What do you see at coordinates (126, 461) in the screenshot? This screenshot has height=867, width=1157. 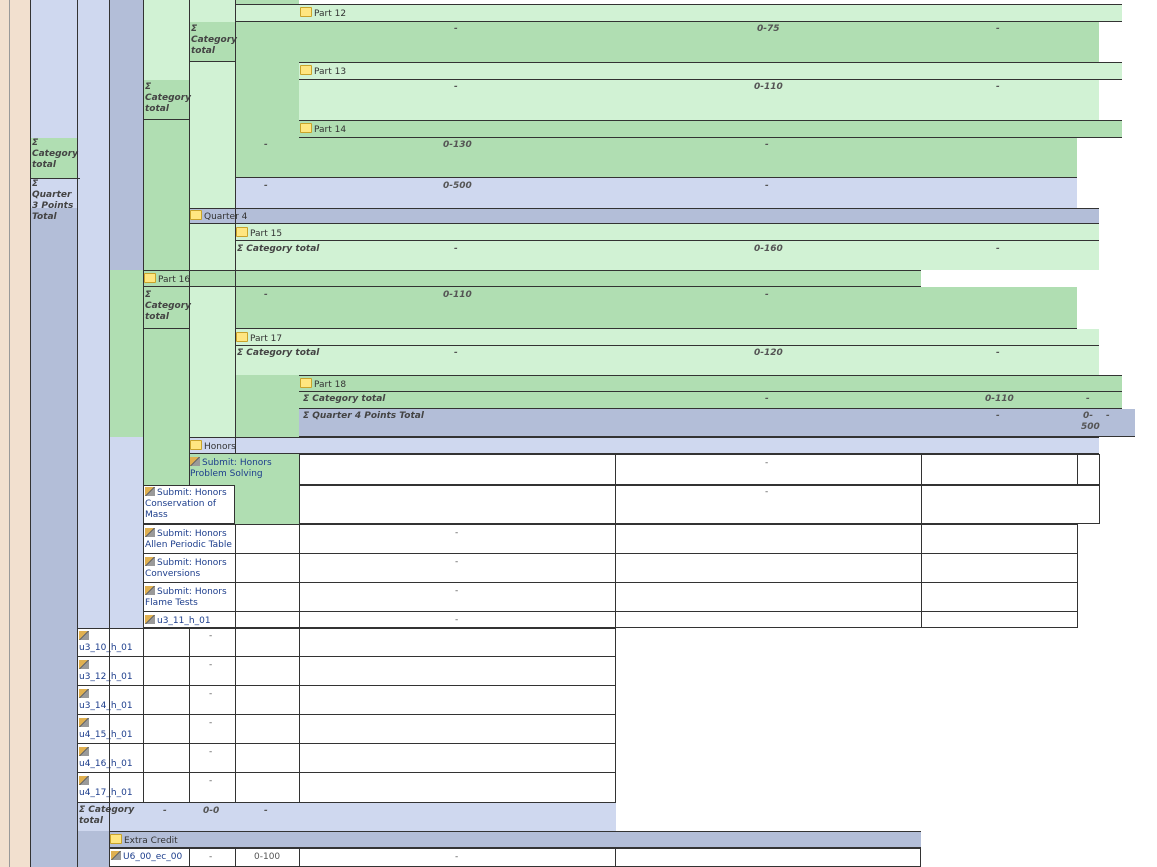 I see `col-c-lower` at bounding box center [126, 461].